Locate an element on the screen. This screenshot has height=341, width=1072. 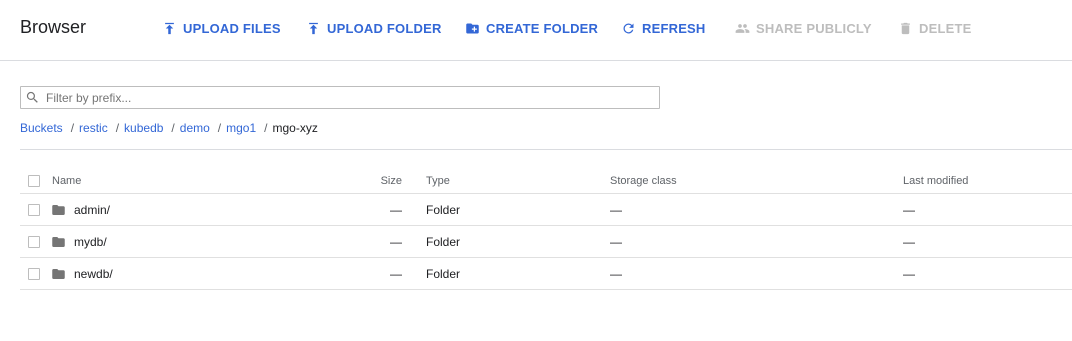
people-icon is located at coordinates (742, 28).